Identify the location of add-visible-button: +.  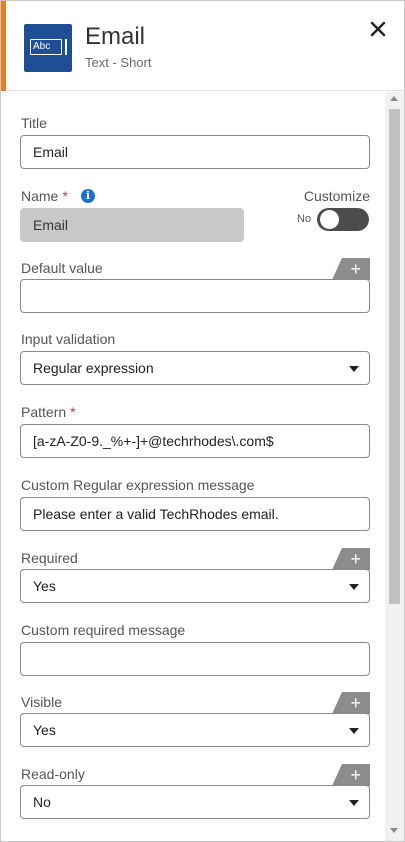
(351, 703).